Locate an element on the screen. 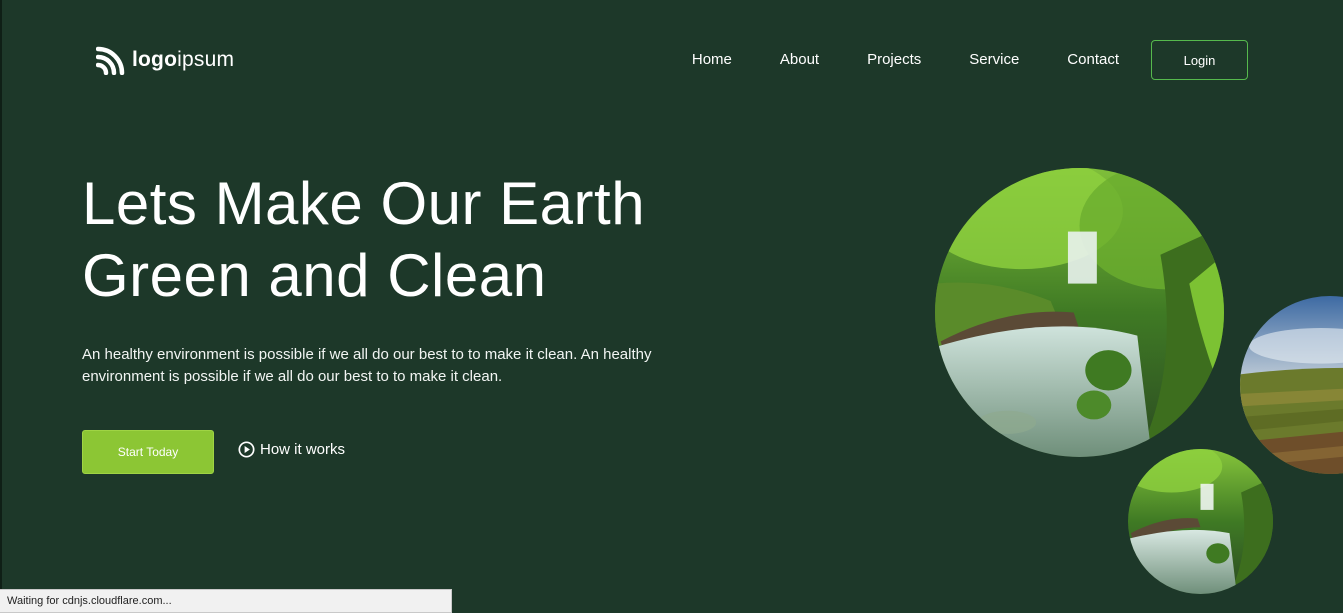  start-today-button: Start Today is located at coordinates (148, 452).